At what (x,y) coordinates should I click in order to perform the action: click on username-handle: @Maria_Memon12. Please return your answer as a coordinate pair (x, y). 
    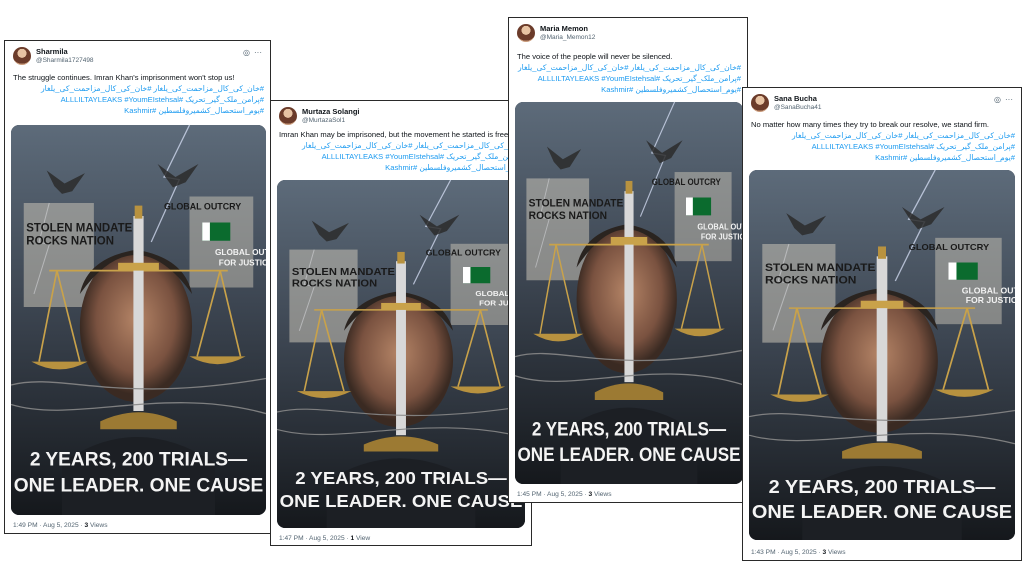
    Looking at the image, I should click on (567, 37).